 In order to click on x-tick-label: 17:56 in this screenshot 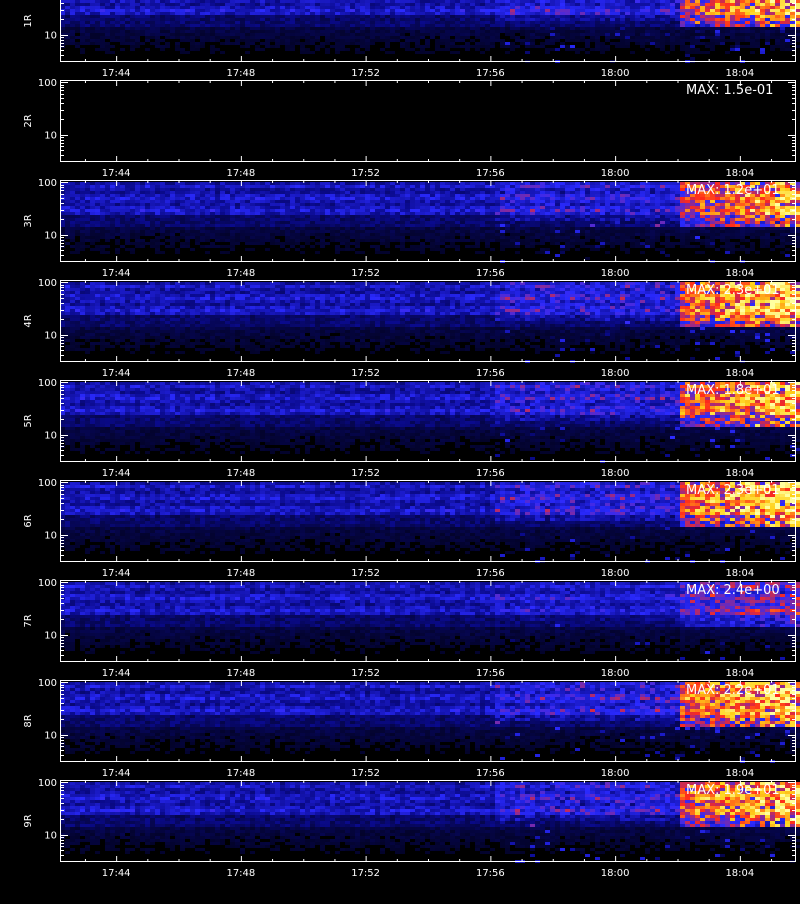, I will do `click(490, 73)`.